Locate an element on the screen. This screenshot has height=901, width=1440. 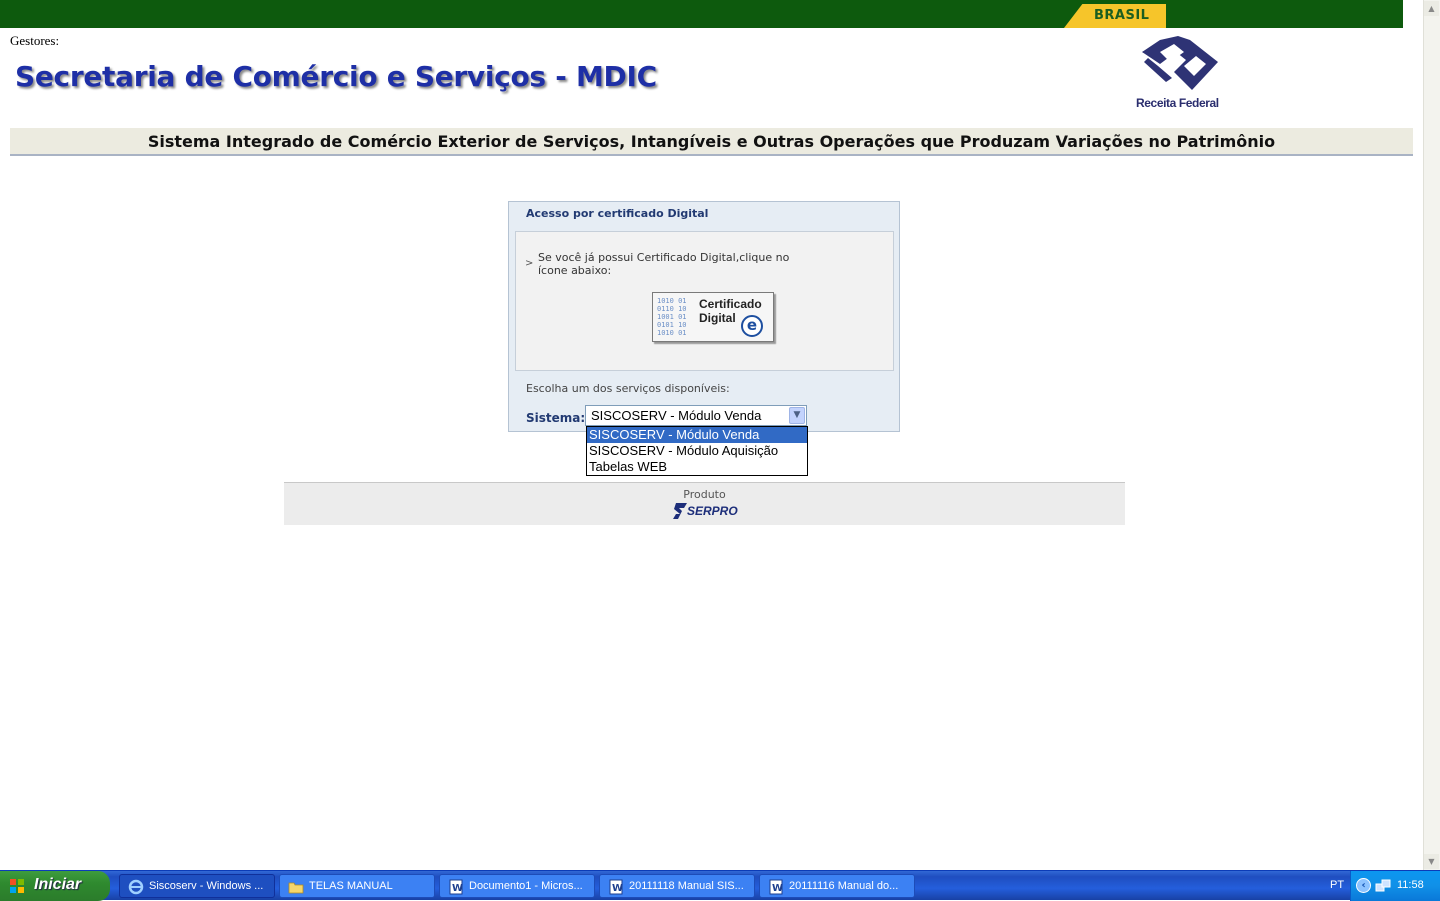
option-tabelas-web: Tabelas WEB is located at coordinates (697, 467).